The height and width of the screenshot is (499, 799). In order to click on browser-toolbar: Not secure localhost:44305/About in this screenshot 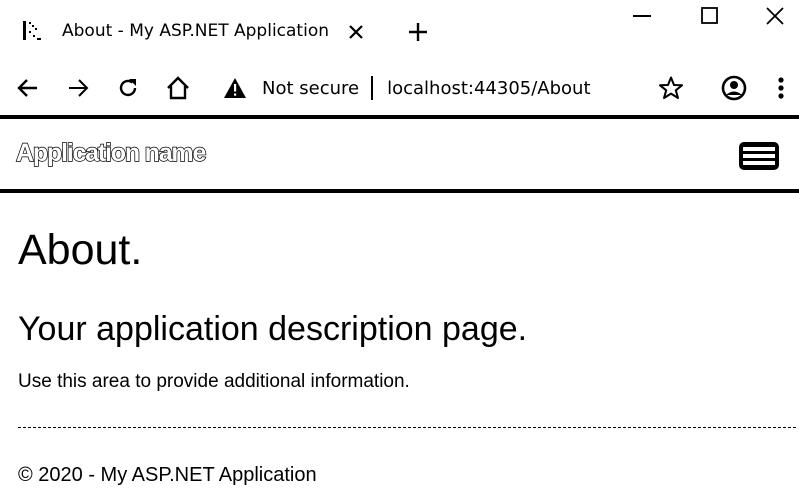, I will do `click(399, 88)`.